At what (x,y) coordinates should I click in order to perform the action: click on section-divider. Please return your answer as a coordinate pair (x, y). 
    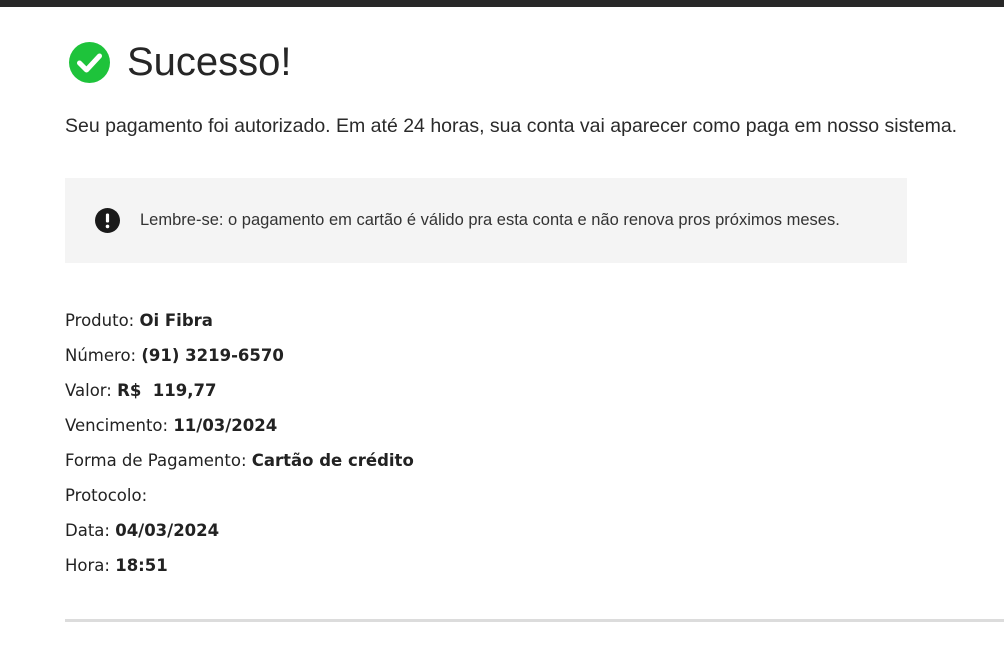
    Looking at the image, I should click on (534, 620).